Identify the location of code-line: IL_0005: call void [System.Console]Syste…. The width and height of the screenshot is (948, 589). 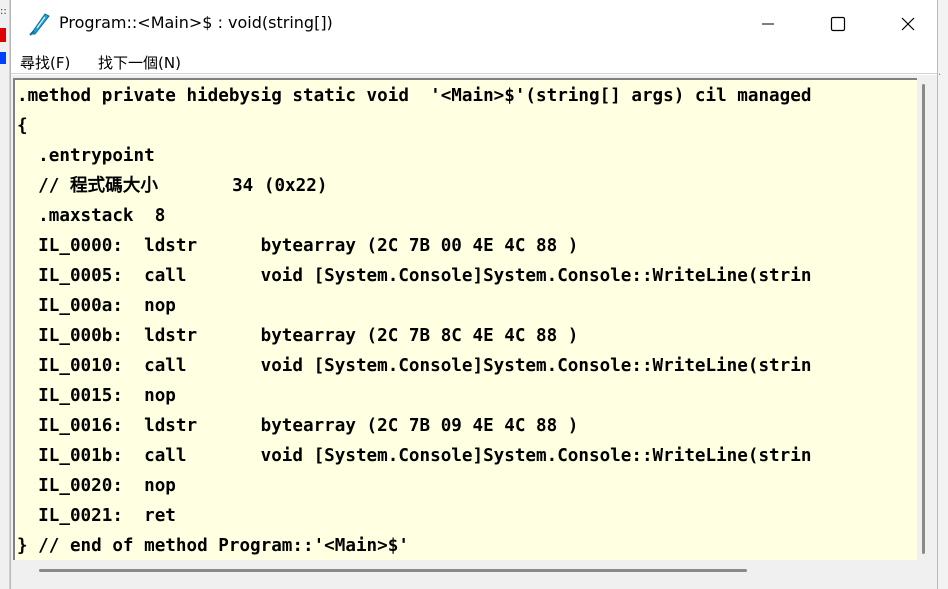
(414, 276).